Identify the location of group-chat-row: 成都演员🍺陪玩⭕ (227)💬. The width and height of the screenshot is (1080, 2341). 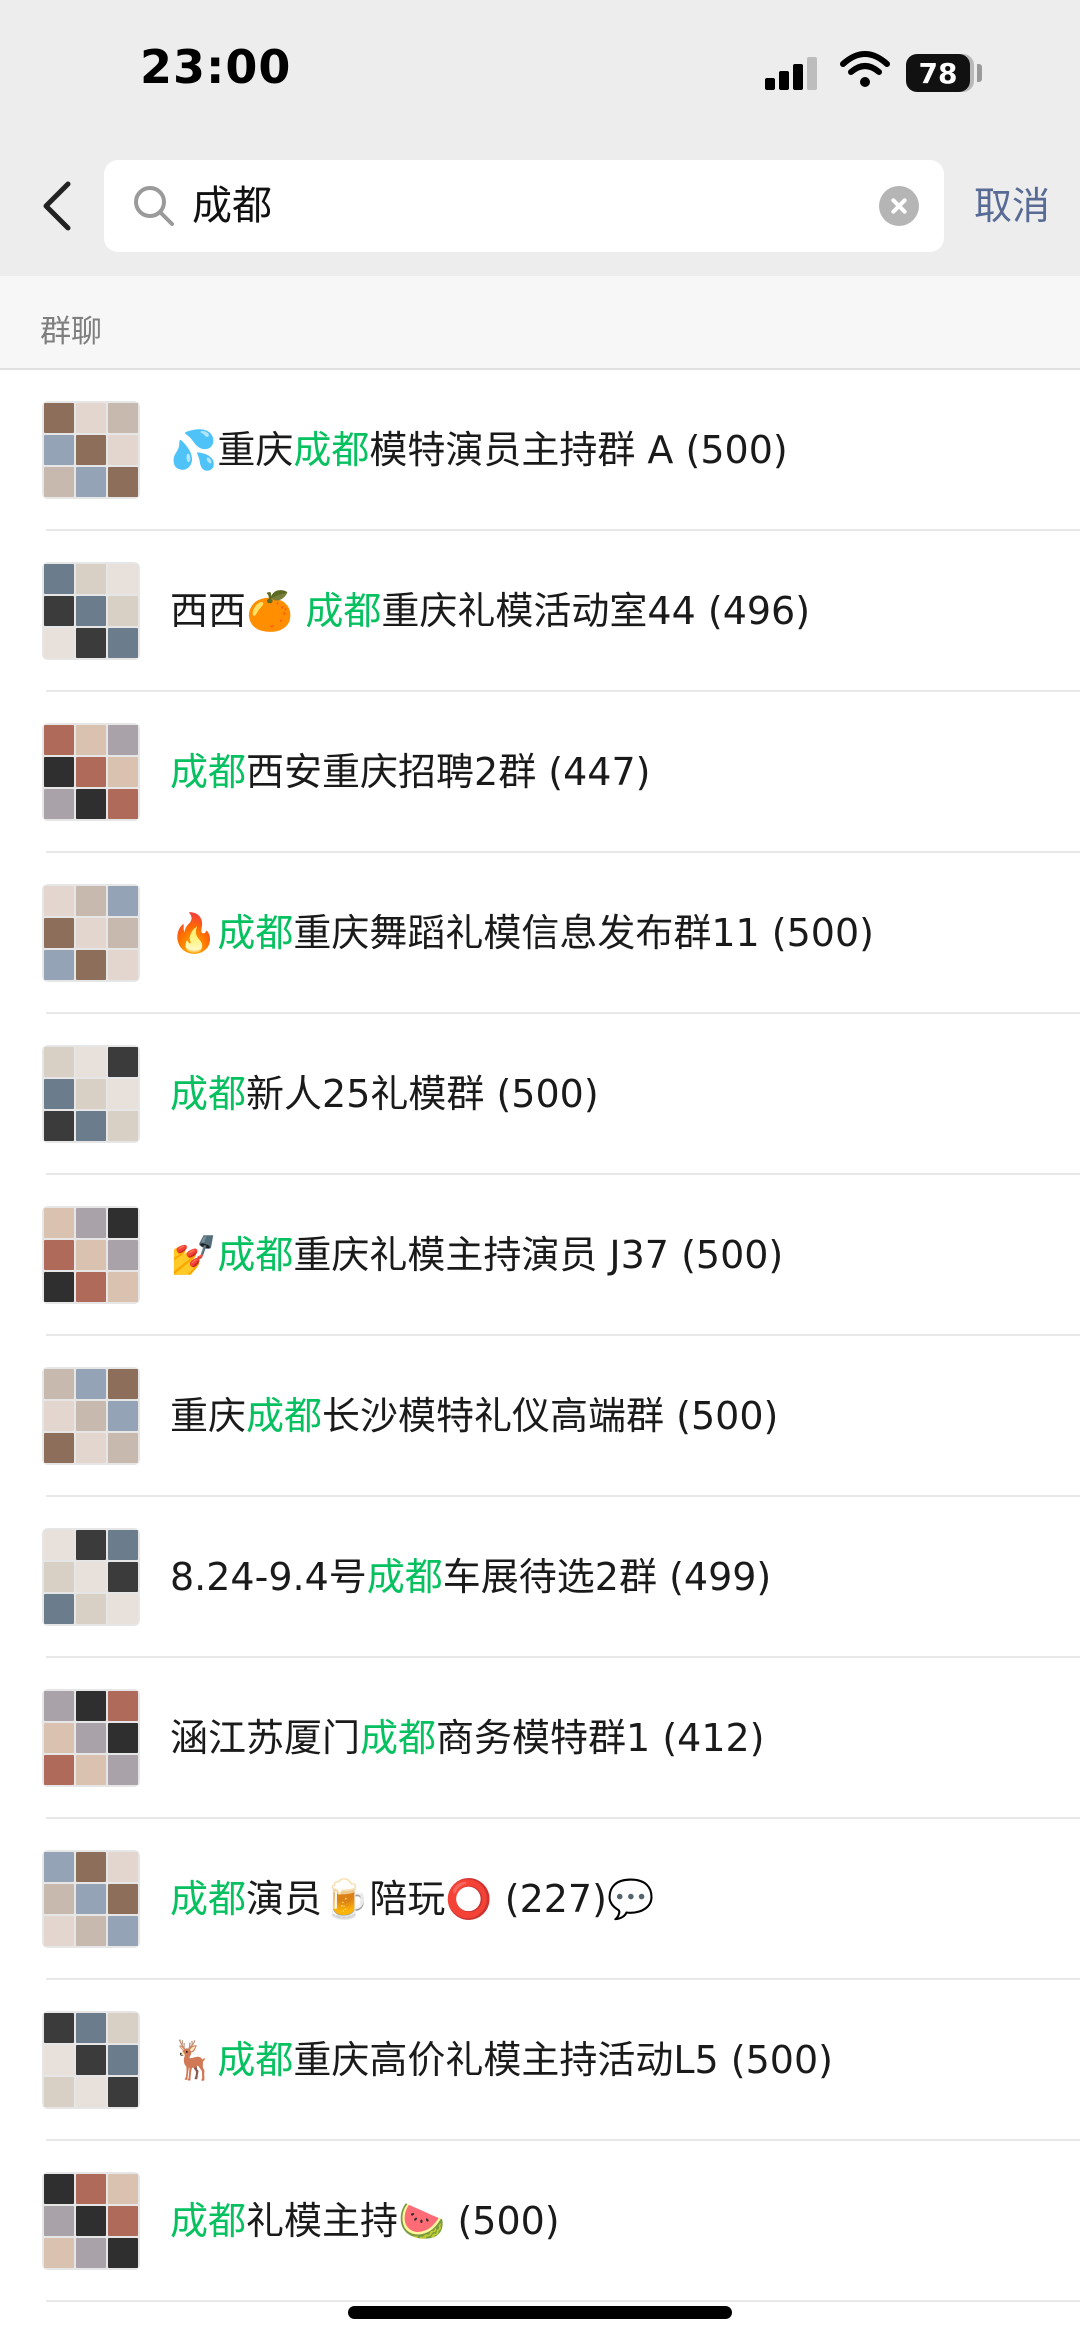
(540, 1899).